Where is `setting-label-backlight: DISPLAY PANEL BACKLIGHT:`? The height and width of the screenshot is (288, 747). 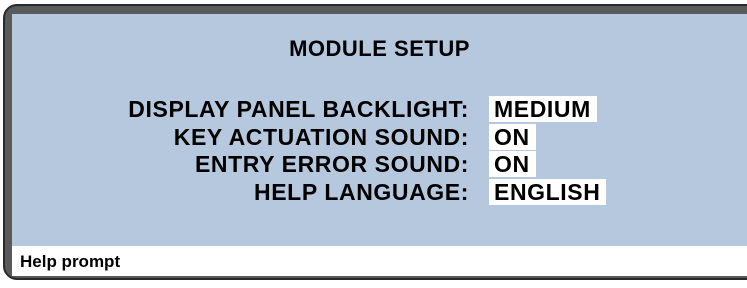 setting-label-backlight: DISPLAY PANEL BACKLIGHT: is located at coordinates (298, 109).